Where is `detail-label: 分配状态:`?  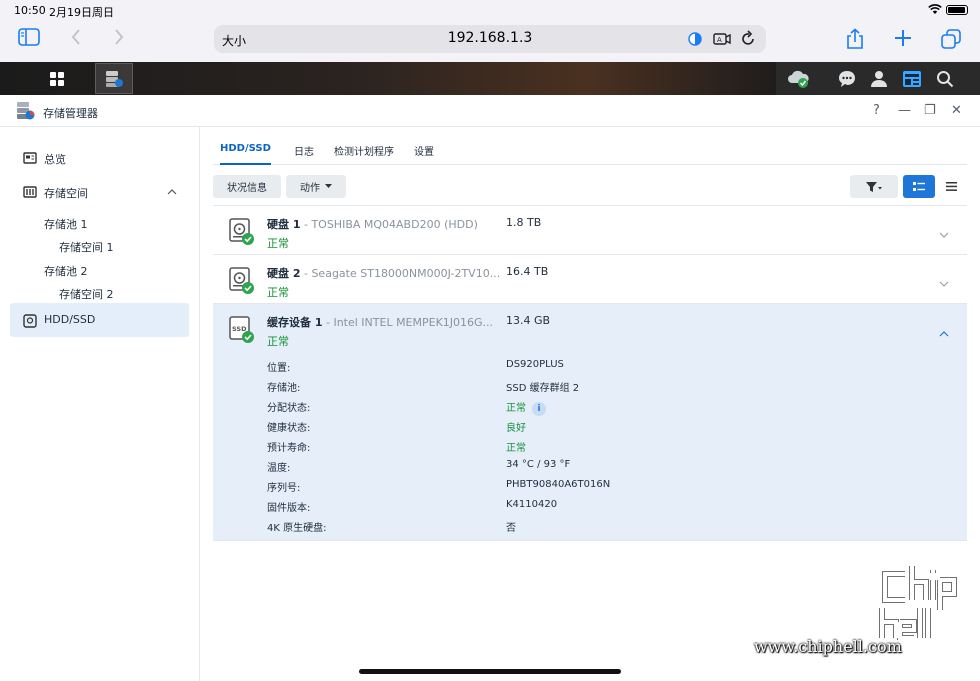 detail-label: 分配状态: is located at coordinates (289, 408).